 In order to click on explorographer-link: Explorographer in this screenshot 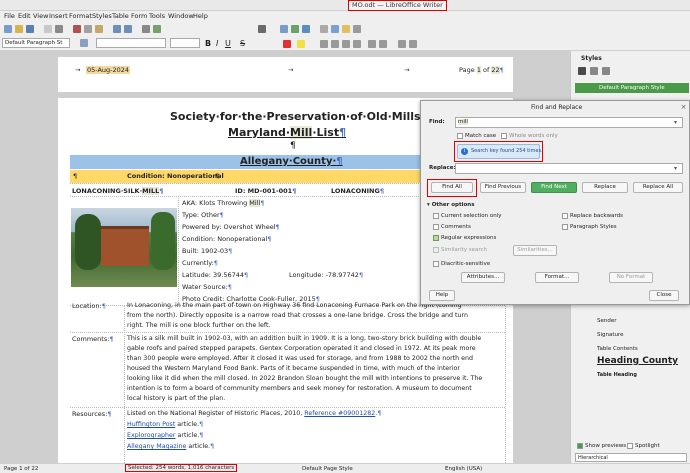, I will do `click(151, 435)`.